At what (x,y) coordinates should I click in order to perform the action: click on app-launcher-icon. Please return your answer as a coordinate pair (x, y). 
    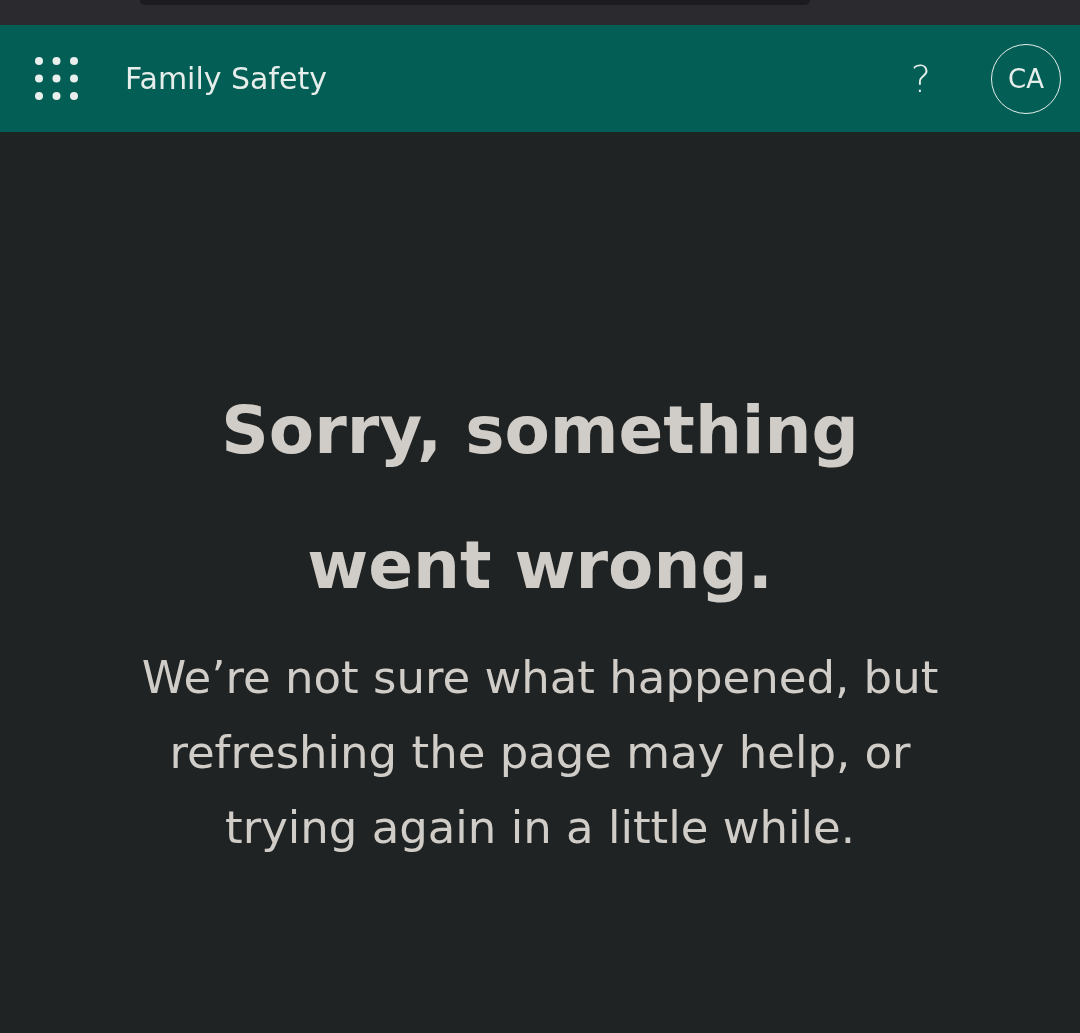
    Looking at the image, I should click on (56, 78).